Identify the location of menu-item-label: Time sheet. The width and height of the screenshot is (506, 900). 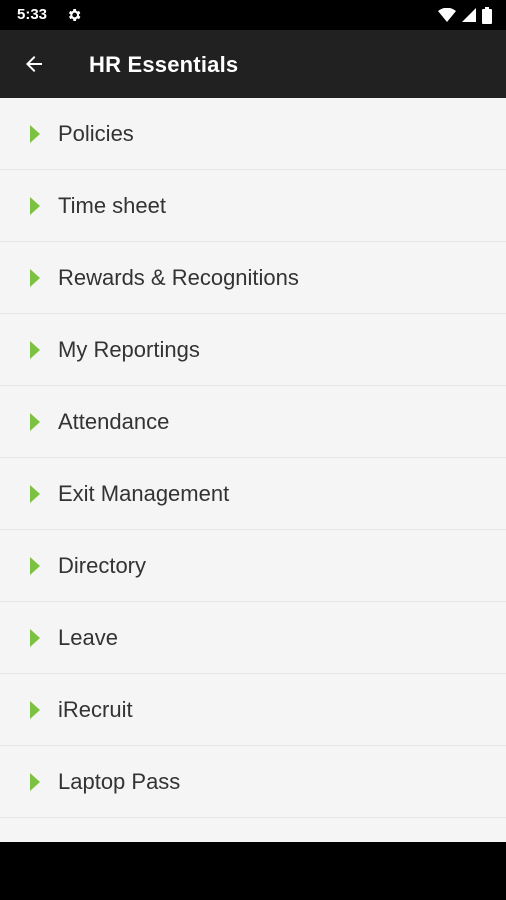
(112, 205).